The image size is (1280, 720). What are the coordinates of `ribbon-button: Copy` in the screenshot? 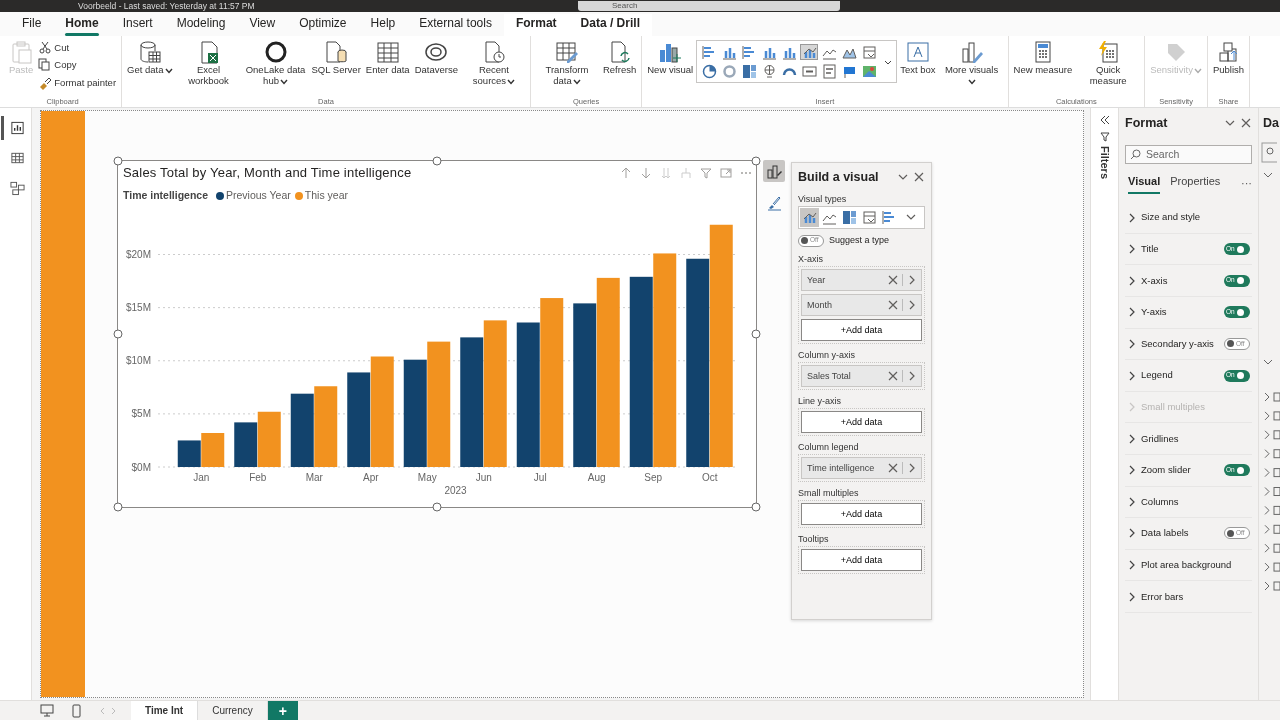 It's located at (77, 65).